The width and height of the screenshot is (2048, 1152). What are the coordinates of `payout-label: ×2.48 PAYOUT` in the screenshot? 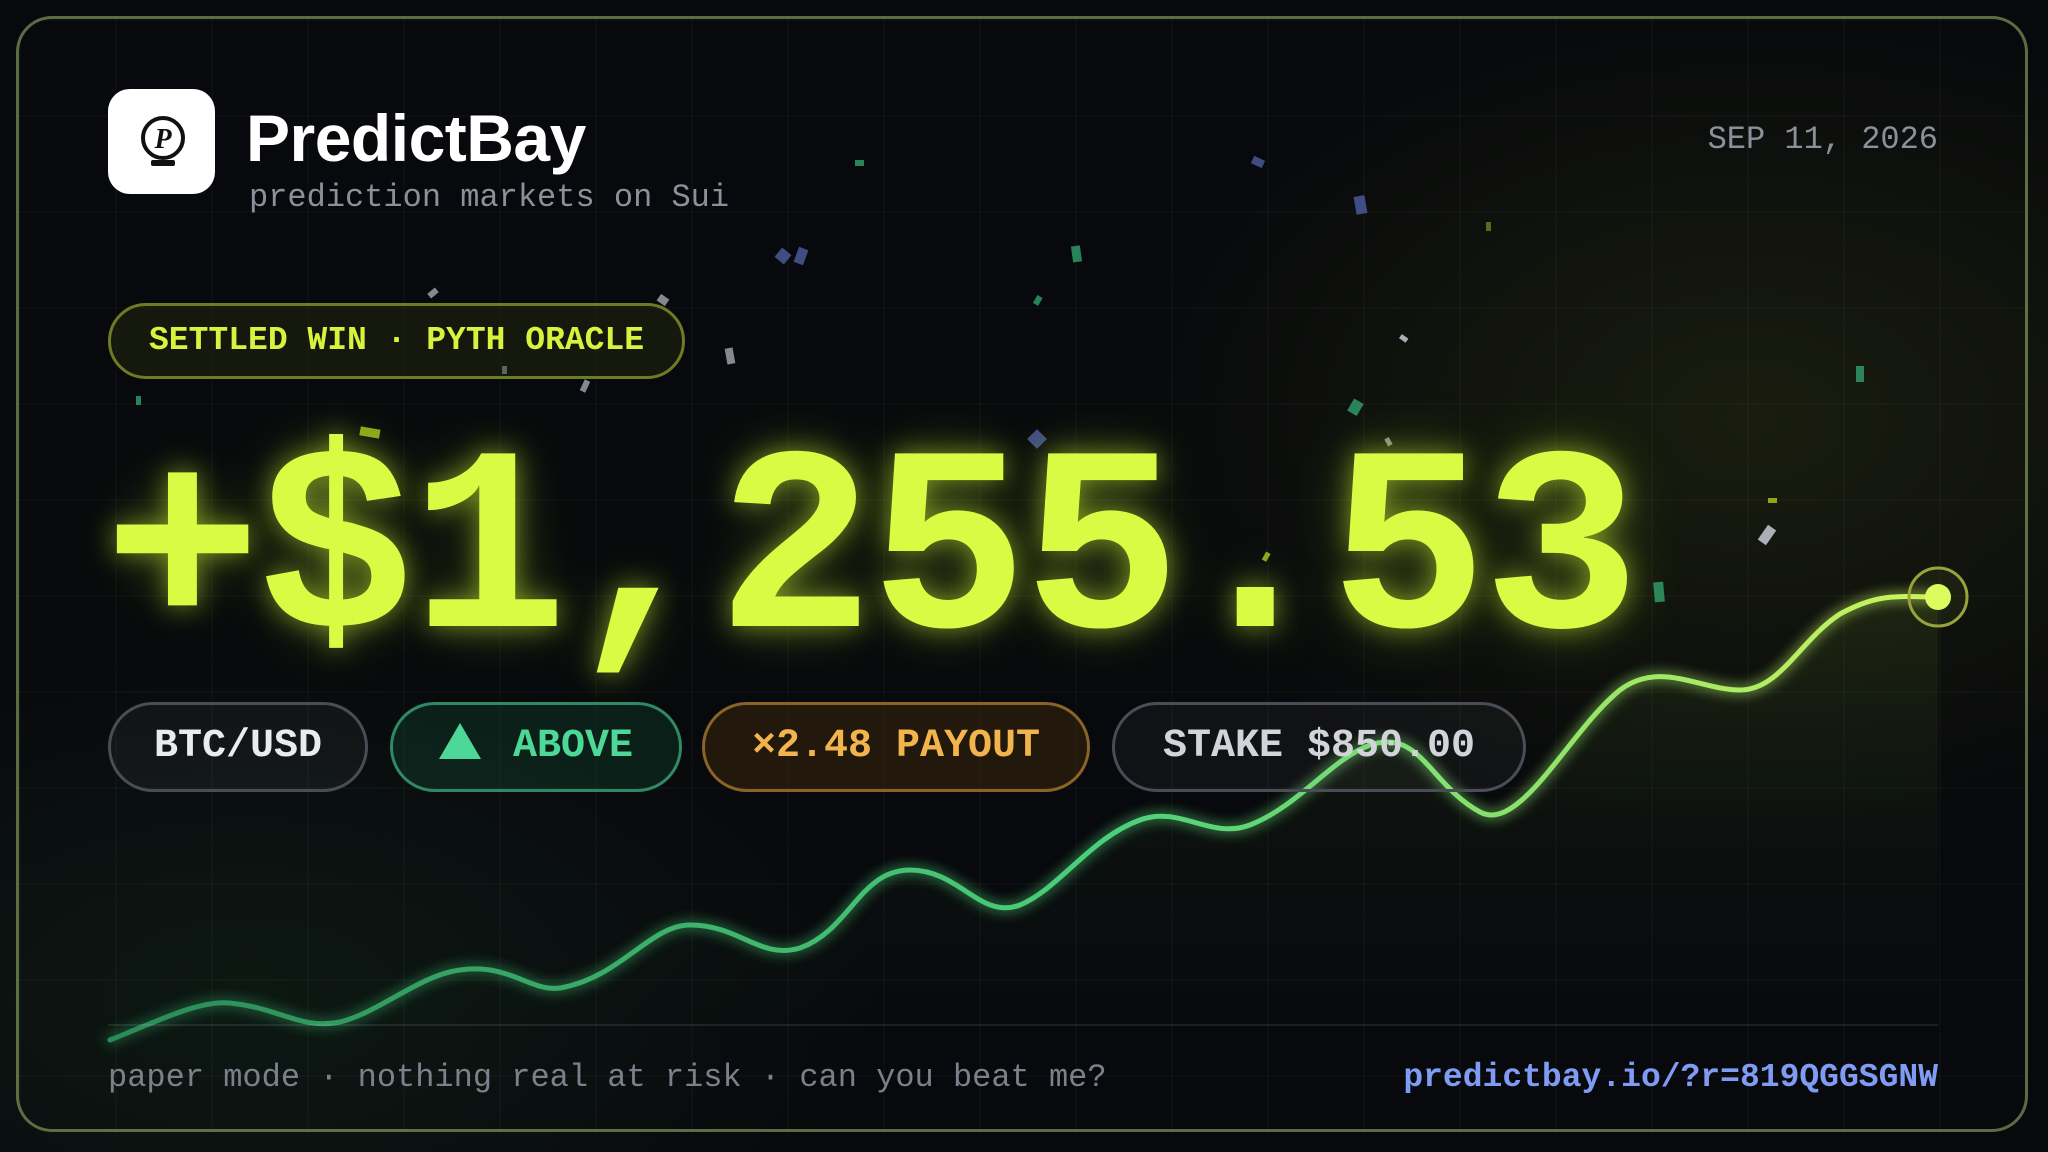 It's located at (896, 746).